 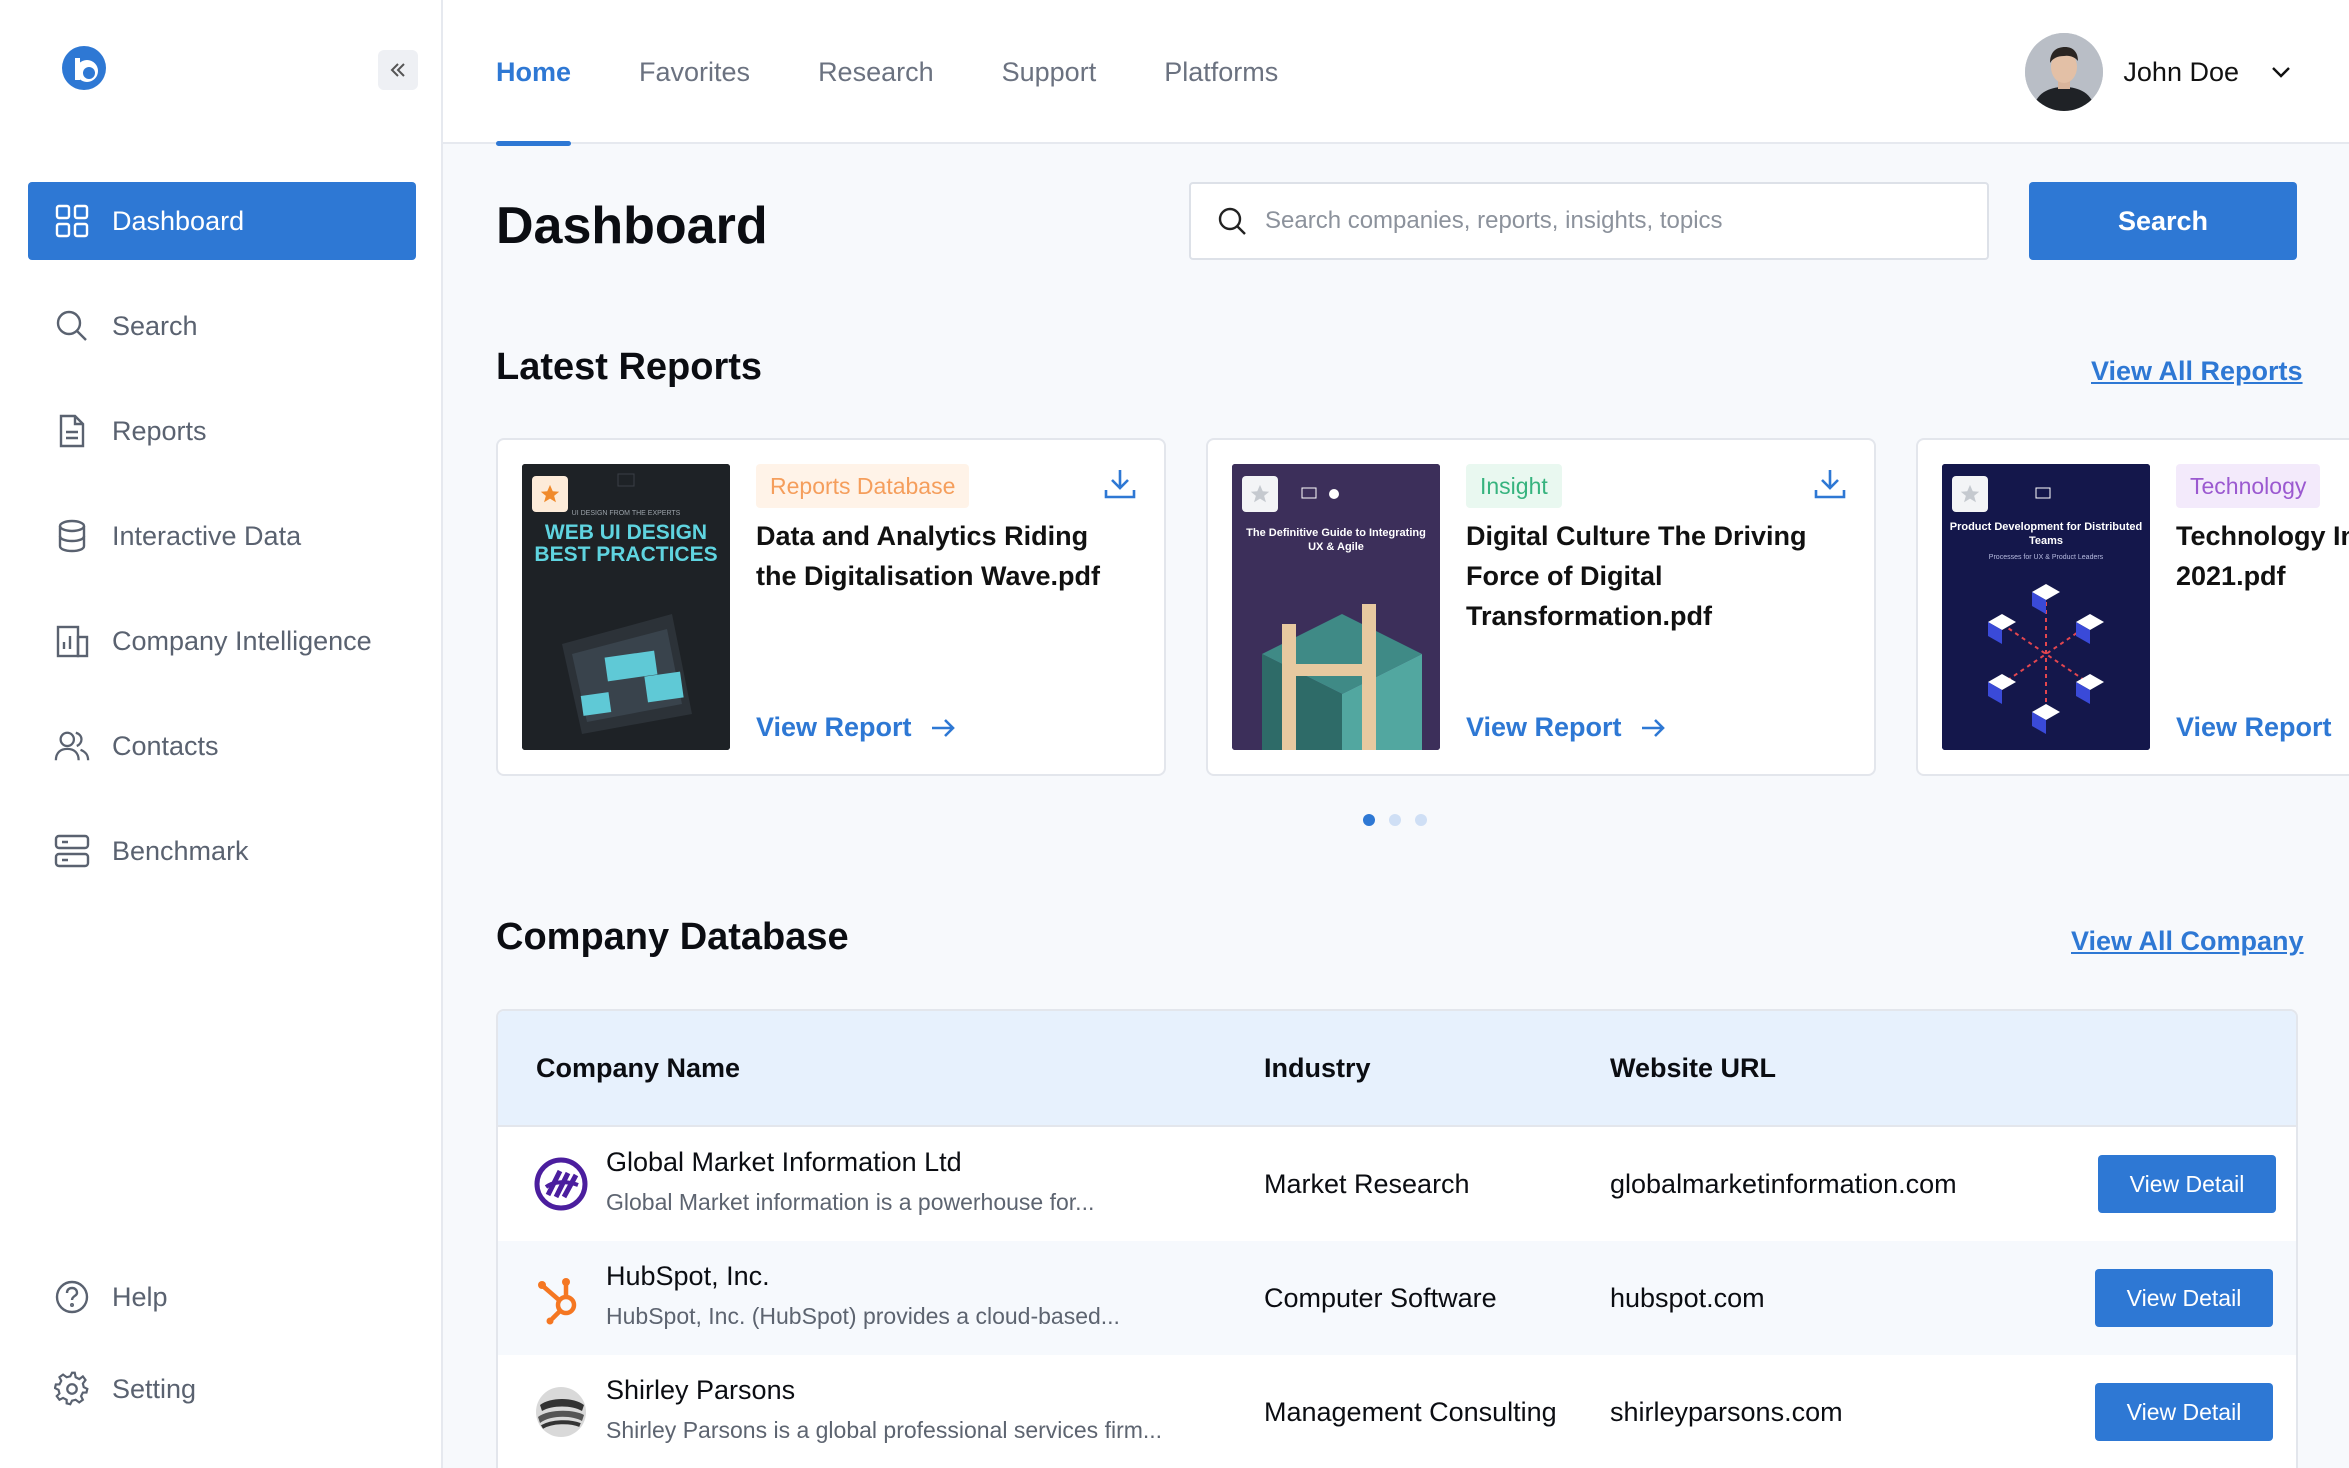 What do you see at coordinates (222, 221) in the screenshot?
I see `sidebar-item-dashboard: Dashboard` at bounding box center [222, 221].